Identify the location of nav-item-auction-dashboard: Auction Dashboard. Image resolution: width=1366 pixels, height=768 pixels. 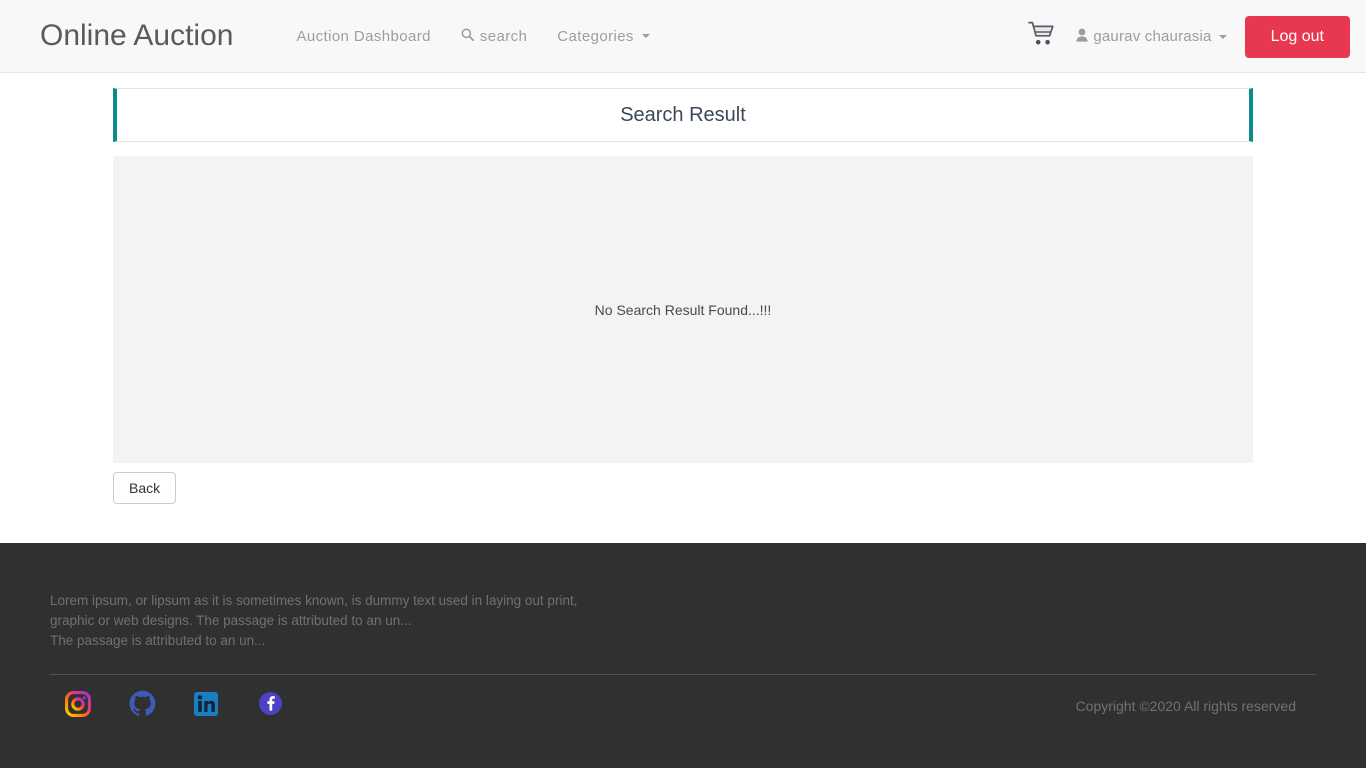
(363, 36).